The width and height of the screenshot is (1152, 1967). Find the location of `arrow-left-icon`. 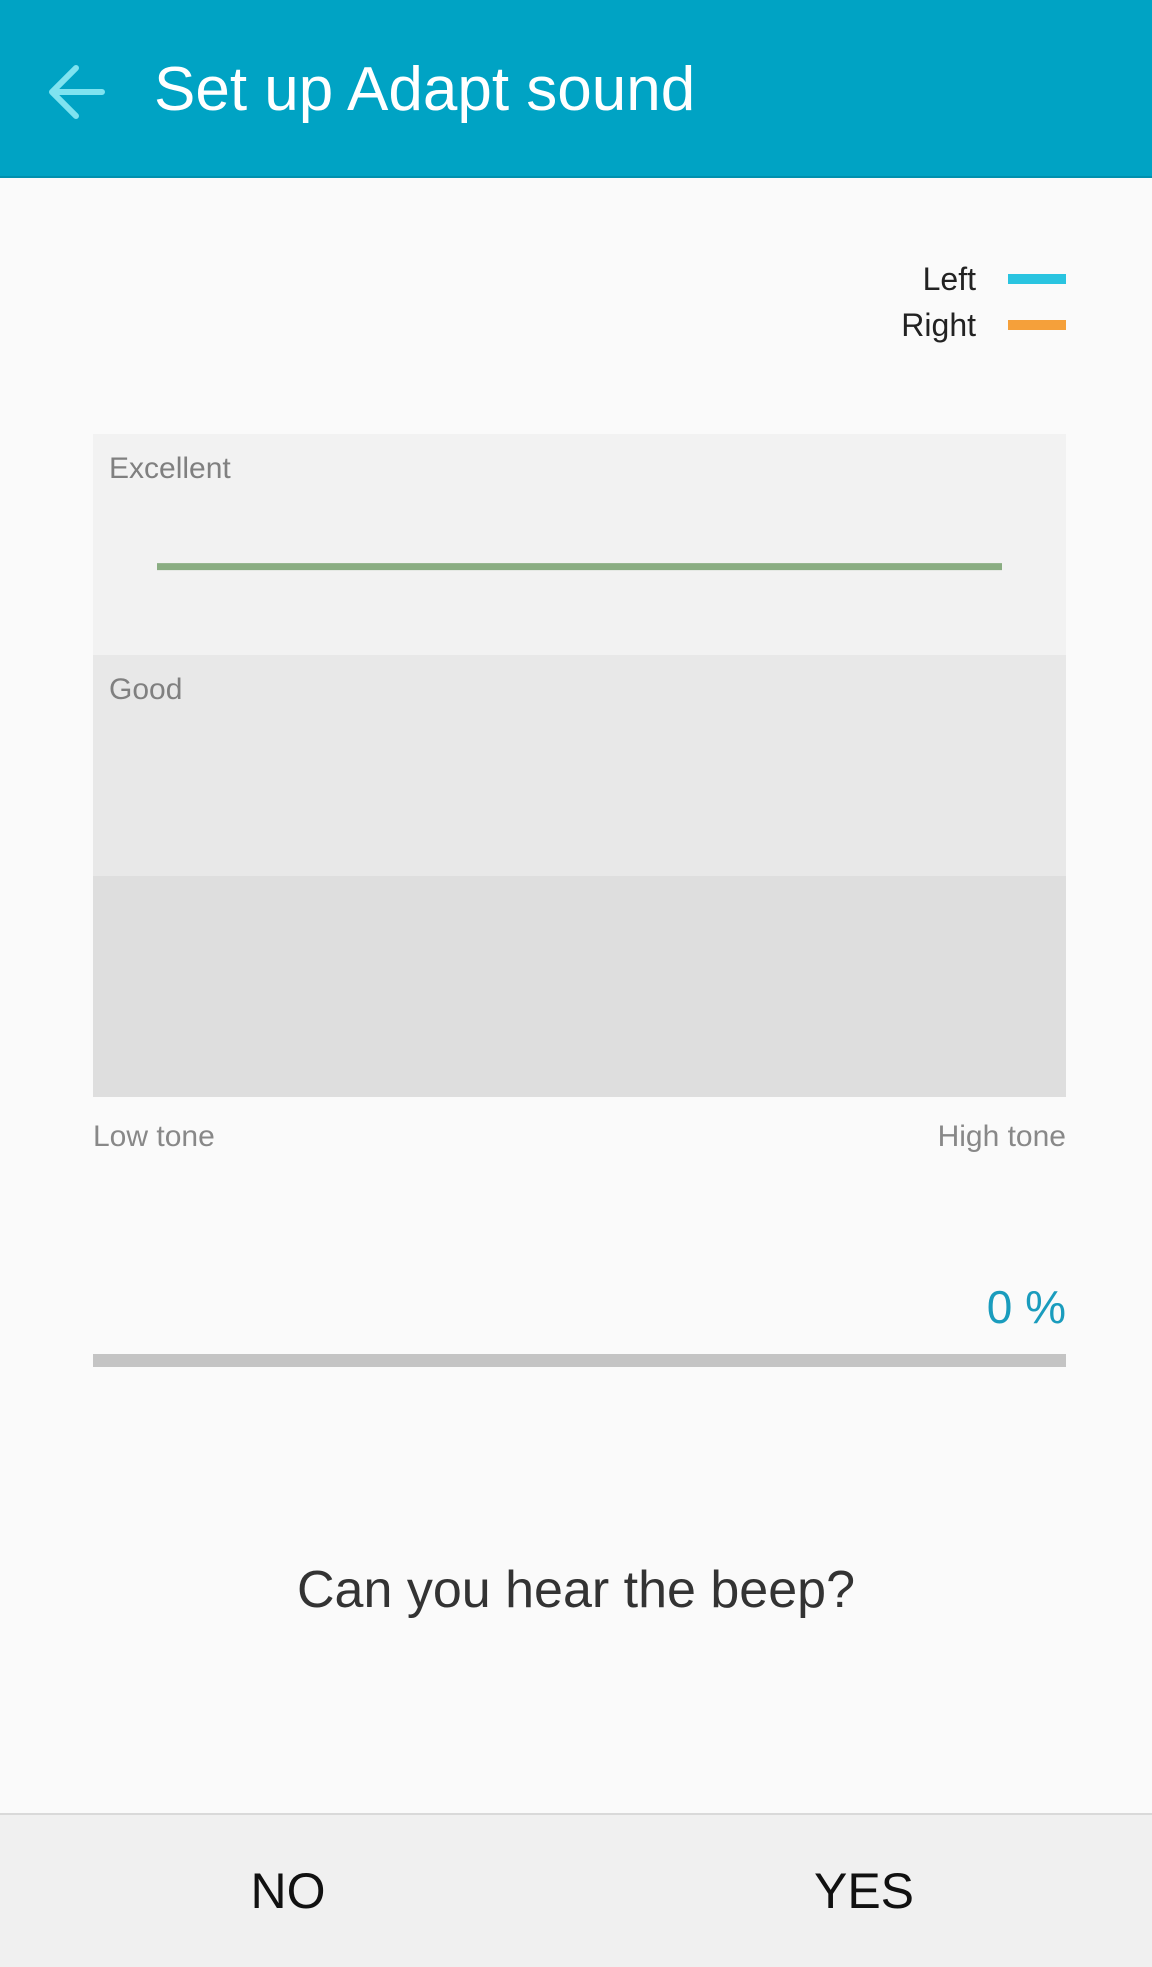

arrow-left-icon is located at coordinates (77, 92).